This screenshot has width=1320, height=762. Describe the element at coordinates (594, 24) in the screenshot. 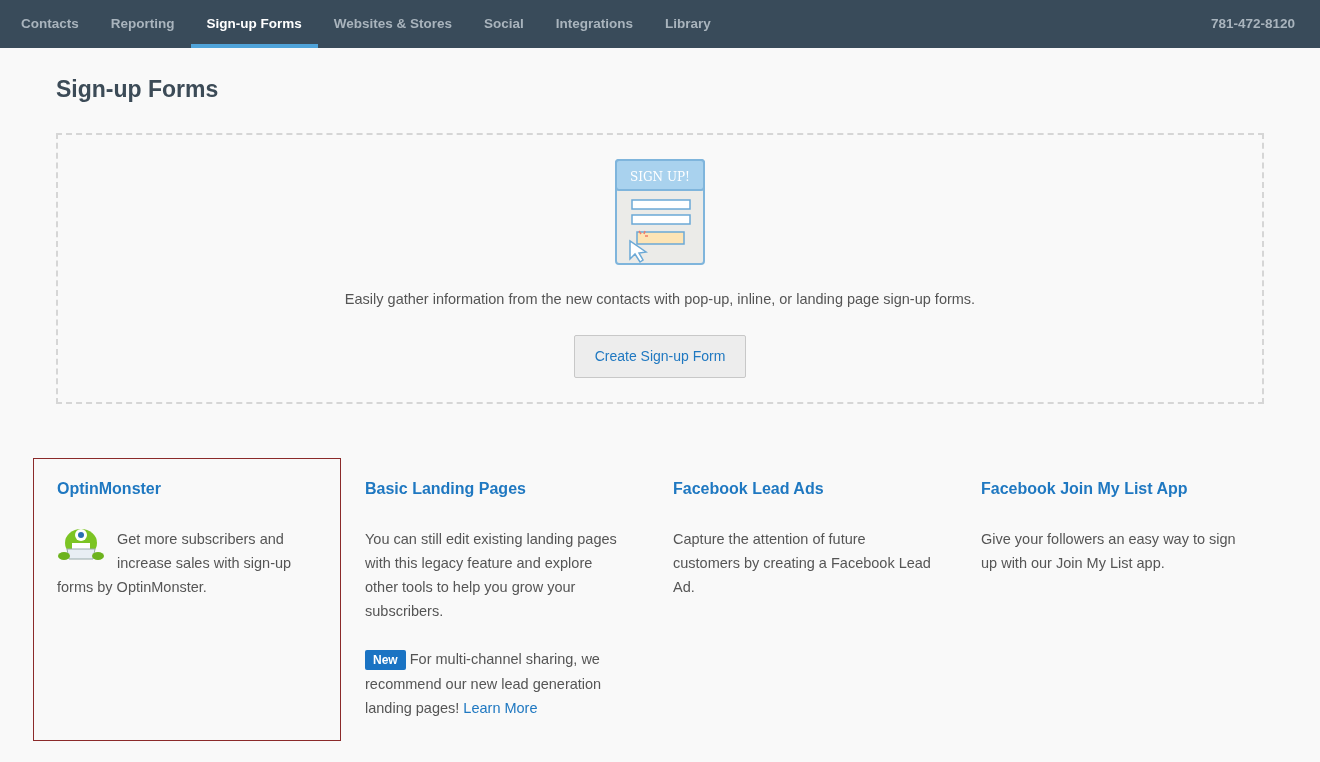

I see `nav-tab: Integrations` at that location.